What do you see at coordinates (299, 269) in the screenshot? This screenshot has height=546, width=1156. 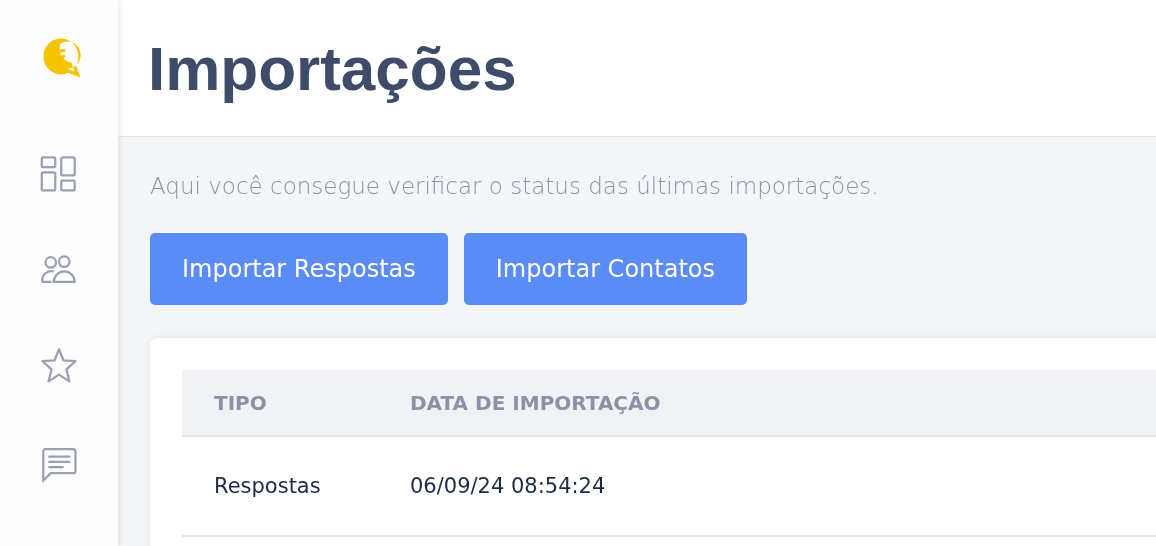 I see `import-button: Importar Respostas` at bounding box center [299, 269].